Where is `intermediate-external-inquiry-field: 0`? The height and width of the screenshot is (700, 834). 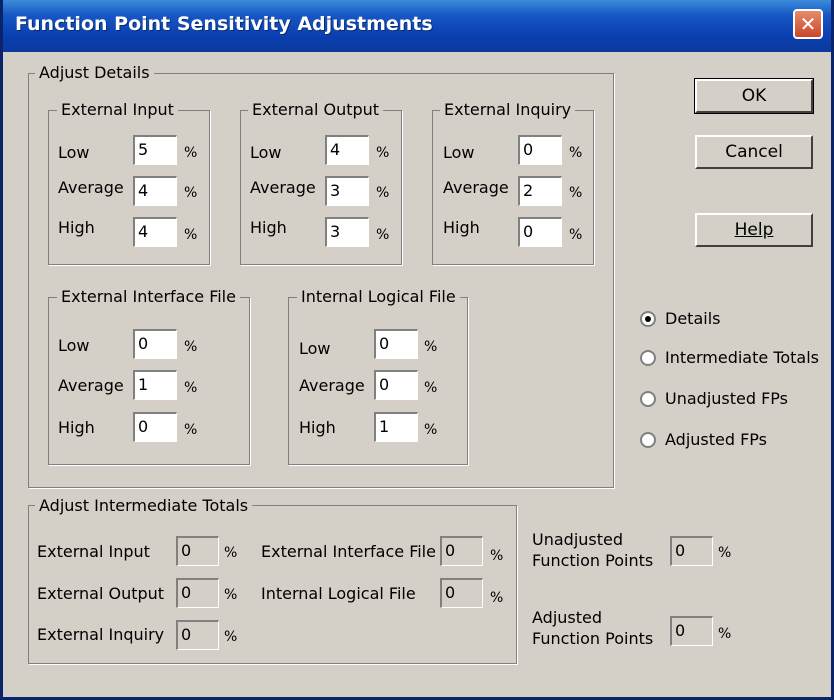 intermediate-external-inquiry-field: 0 is located at coordinates (197, 635).